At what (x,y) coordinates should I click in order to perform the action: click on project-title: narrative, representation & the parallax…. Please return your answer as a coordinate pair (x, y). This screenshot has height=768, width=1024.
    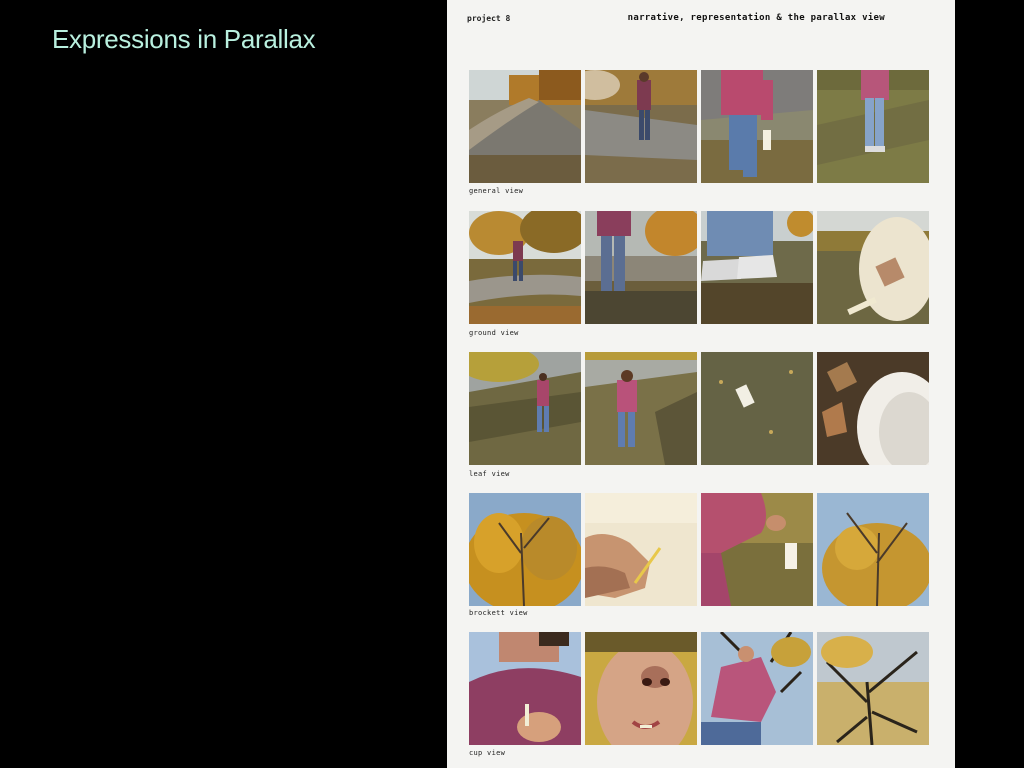
    Looking at the image, I should click on (756, 18).